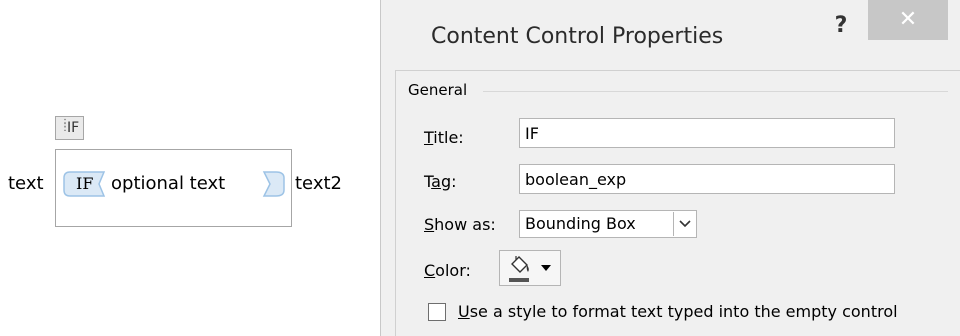 The image size is (960, 336). What do you see at coordinates (460, 224) in the screenshot?
I see `show-as-label: Show as:` at bounding box center [460, 224].